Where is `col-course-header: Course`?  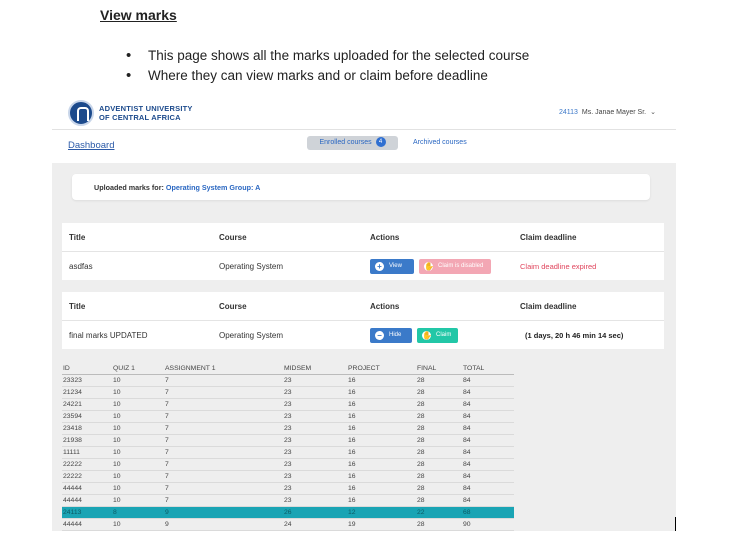 col-course-header: Course is located at coordinates (233, 306).